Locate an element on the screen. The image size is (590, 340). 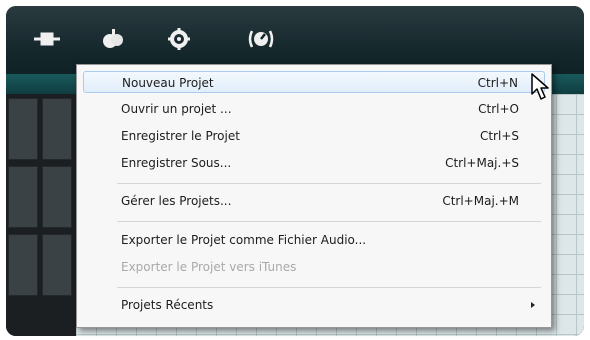
menu-item-shortcut: Ctrl+S is located at coordinates (499, 136).